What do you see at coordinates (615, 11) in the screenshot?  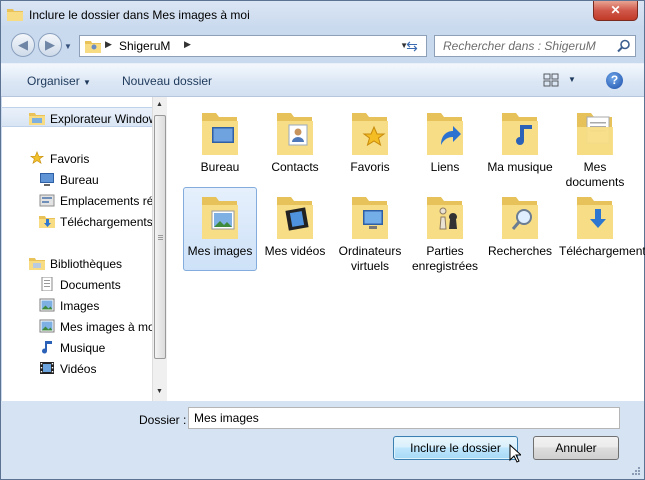 I see `close-button: ✕` at bounding box center [615, 11].